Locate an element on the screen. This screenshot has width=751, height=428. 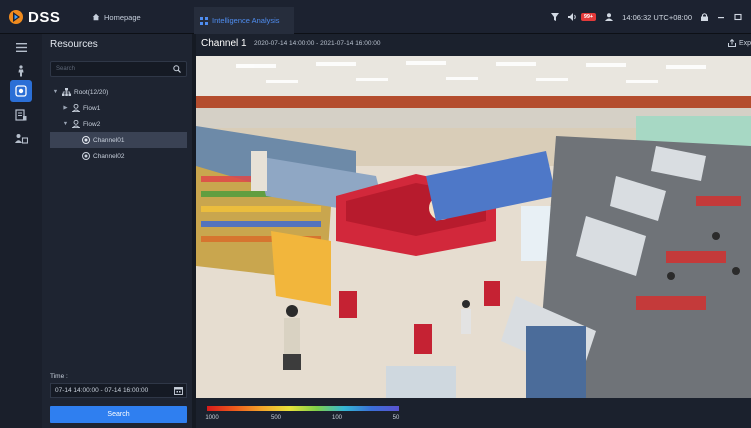
tree-node-flow1: ▶ Flow1 is located at coordinates (118, 108).